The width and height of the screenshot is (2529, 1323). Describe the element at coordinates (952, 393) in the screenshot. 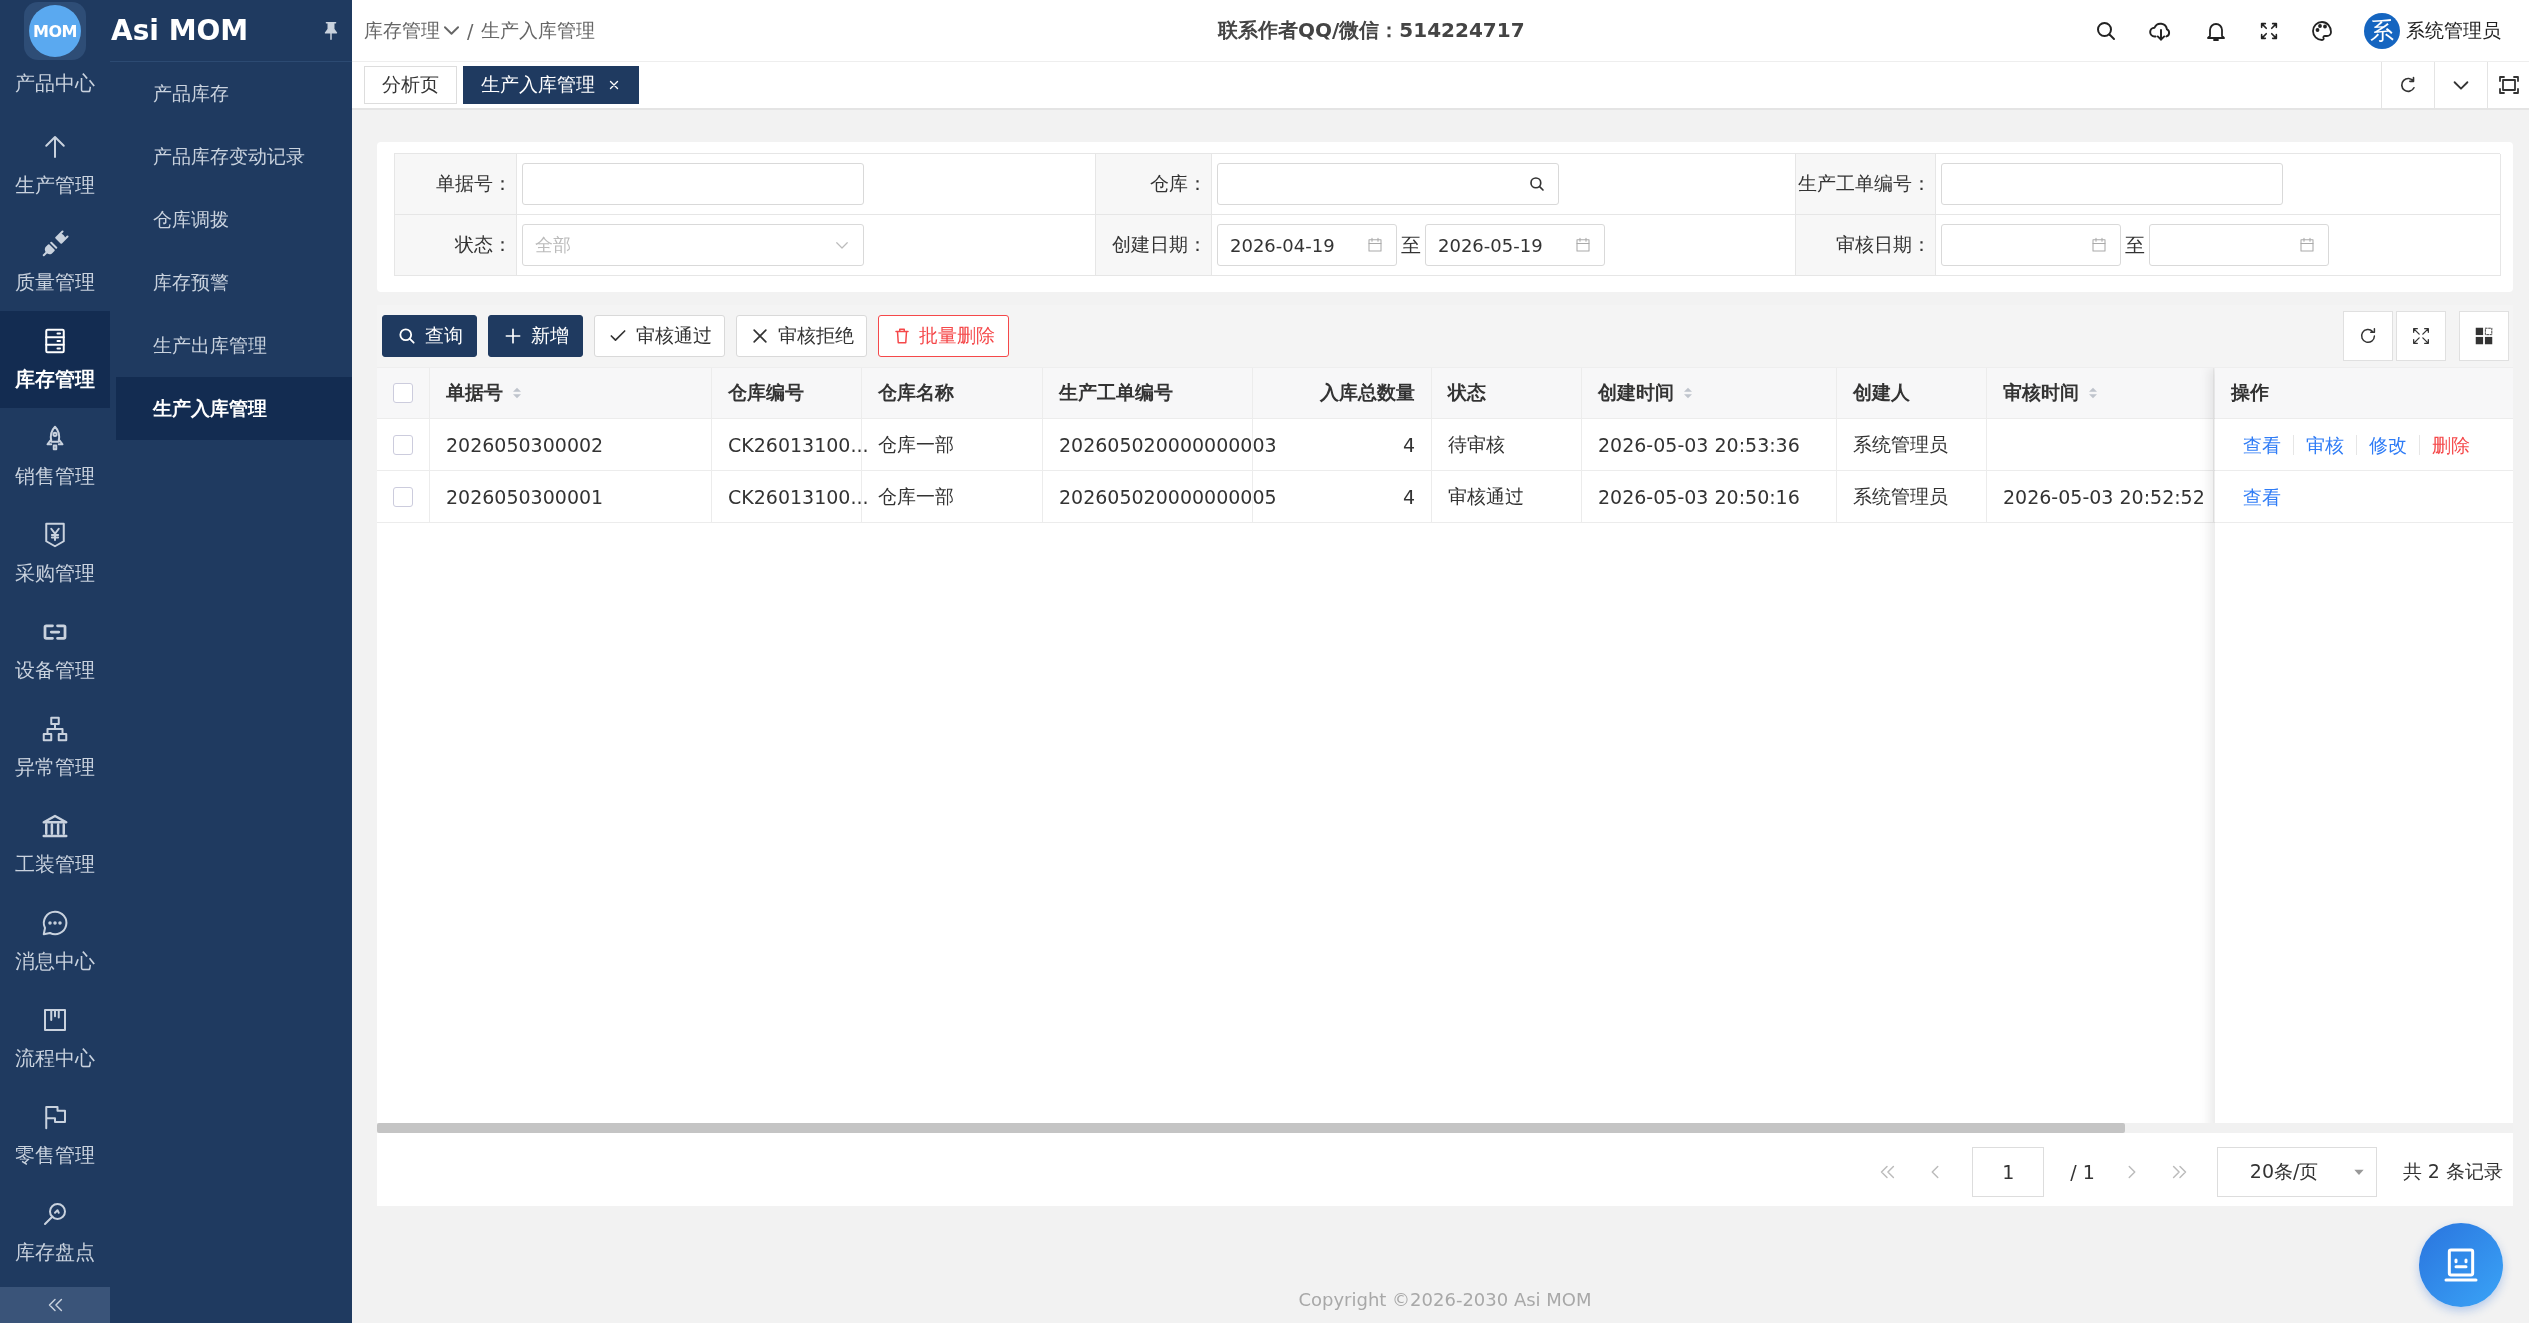

I see `column-header: 仓库名称` at that location.